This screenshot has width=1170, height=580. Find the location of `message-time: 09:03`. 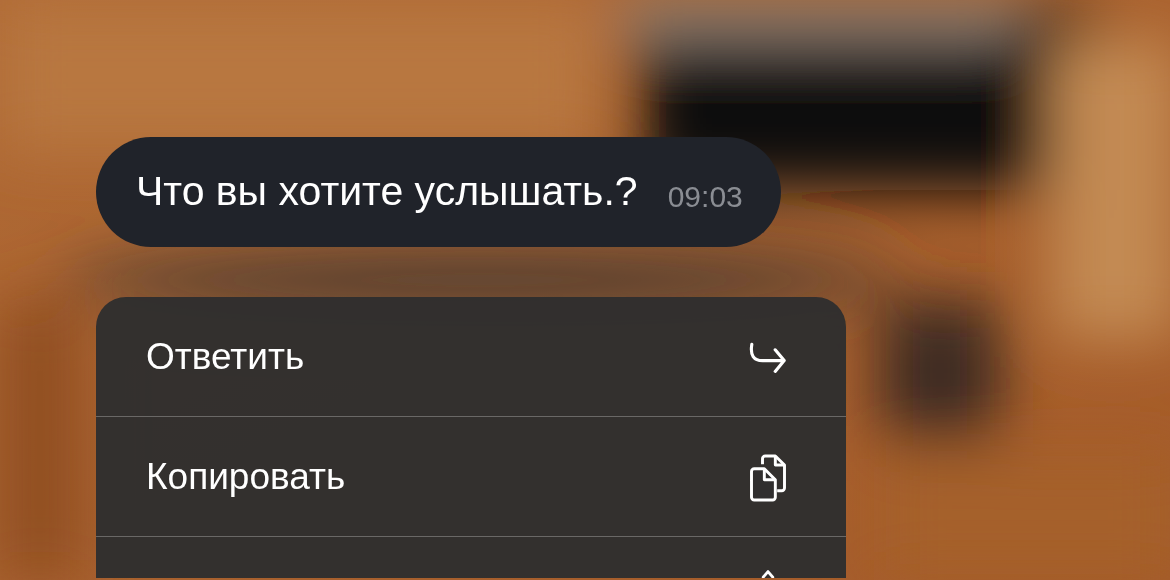

message-time: 09:03 is located at coordinates (705, 196).